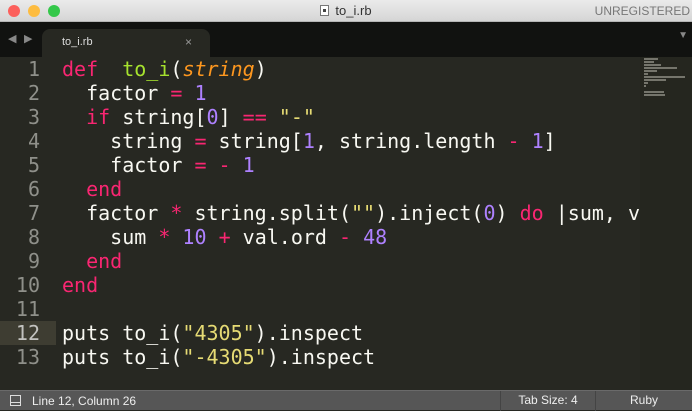 The width and height of the screenshot is (692, 411). I want to click on line-number: 9, so click(33, 261).